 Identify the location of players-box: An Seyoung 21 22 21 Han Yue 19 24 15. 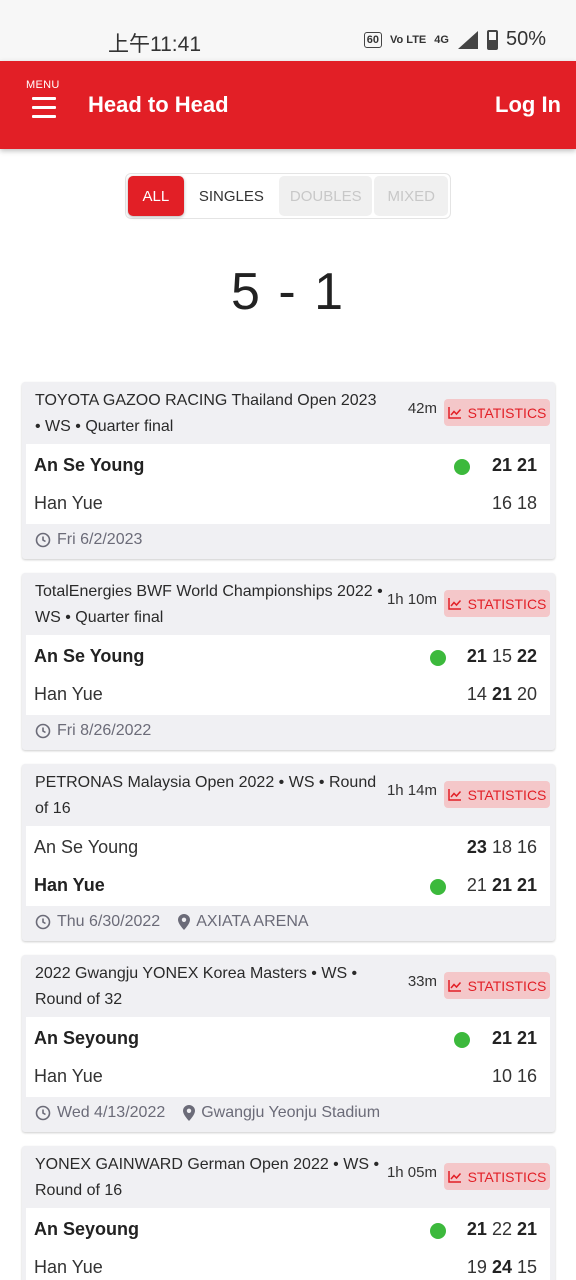
(288, 1244).